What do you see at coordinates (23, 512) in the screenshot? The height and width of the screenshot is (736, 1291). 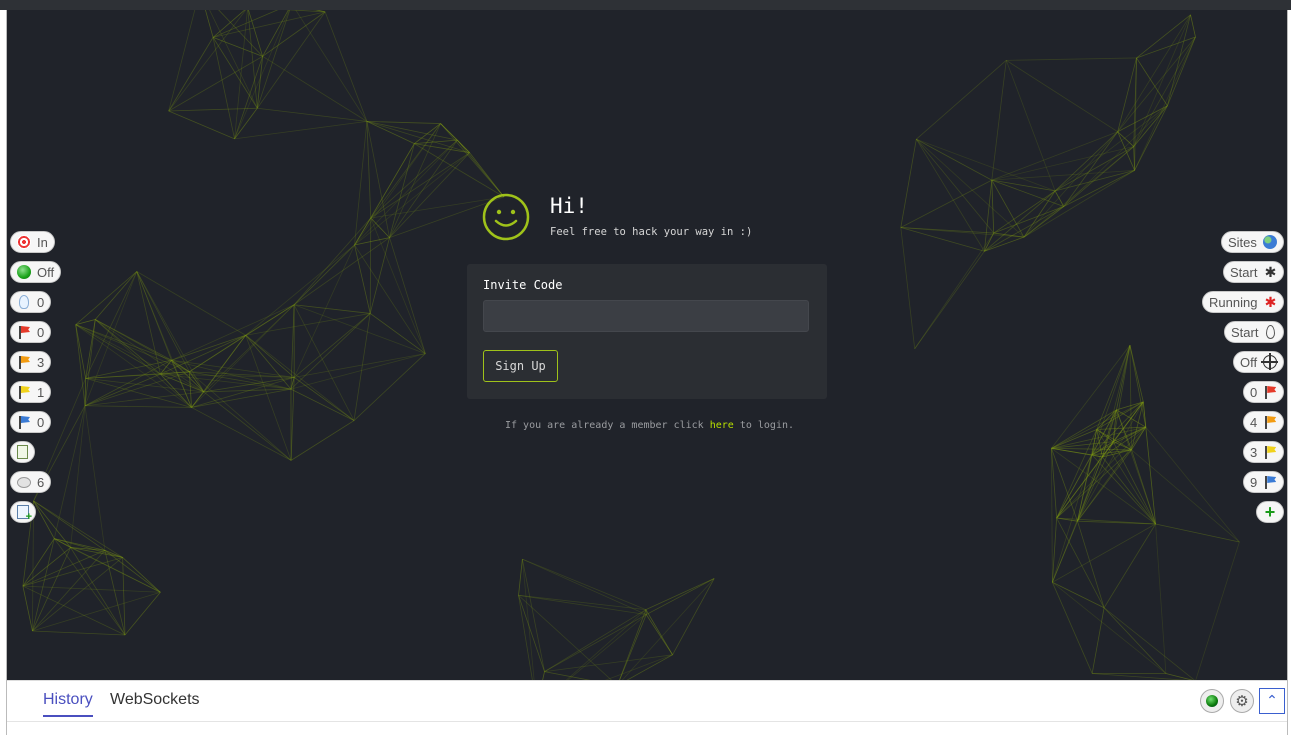 I see `hud-left-add-page-button` at bounding box center [23, 512].